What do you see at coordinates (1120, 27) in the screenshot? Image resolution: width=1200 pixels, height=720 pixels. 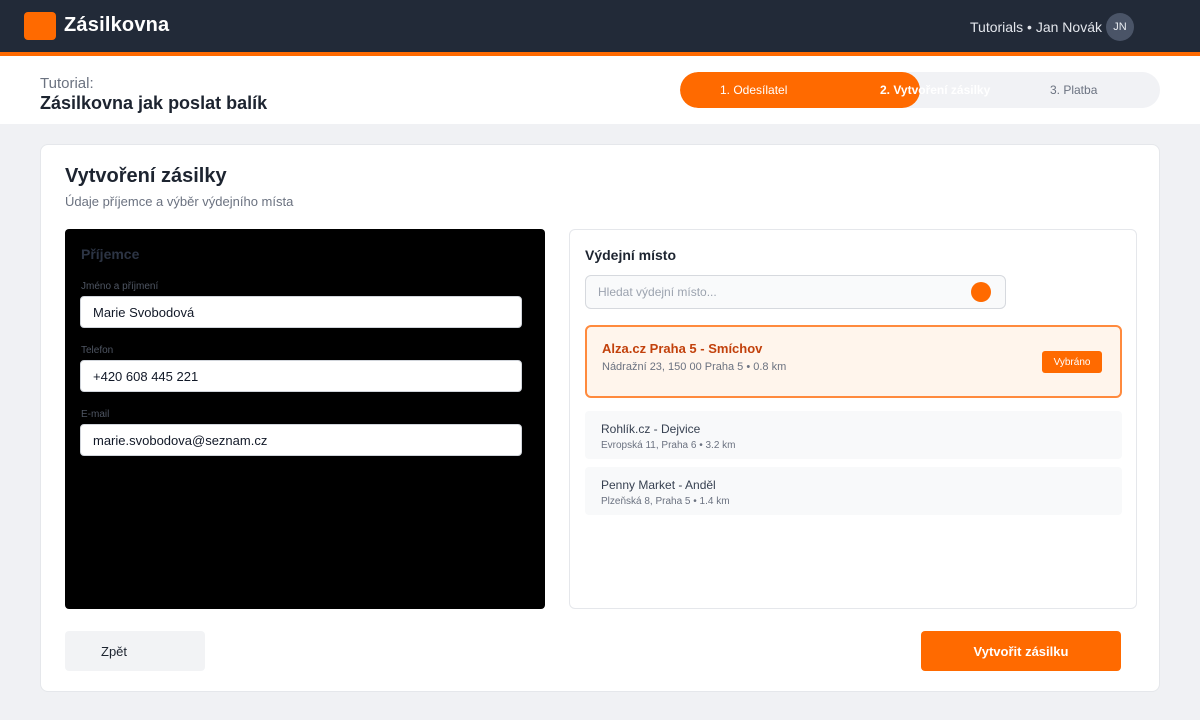 I see `avatar: JN` at bounding box center [1120, 27].